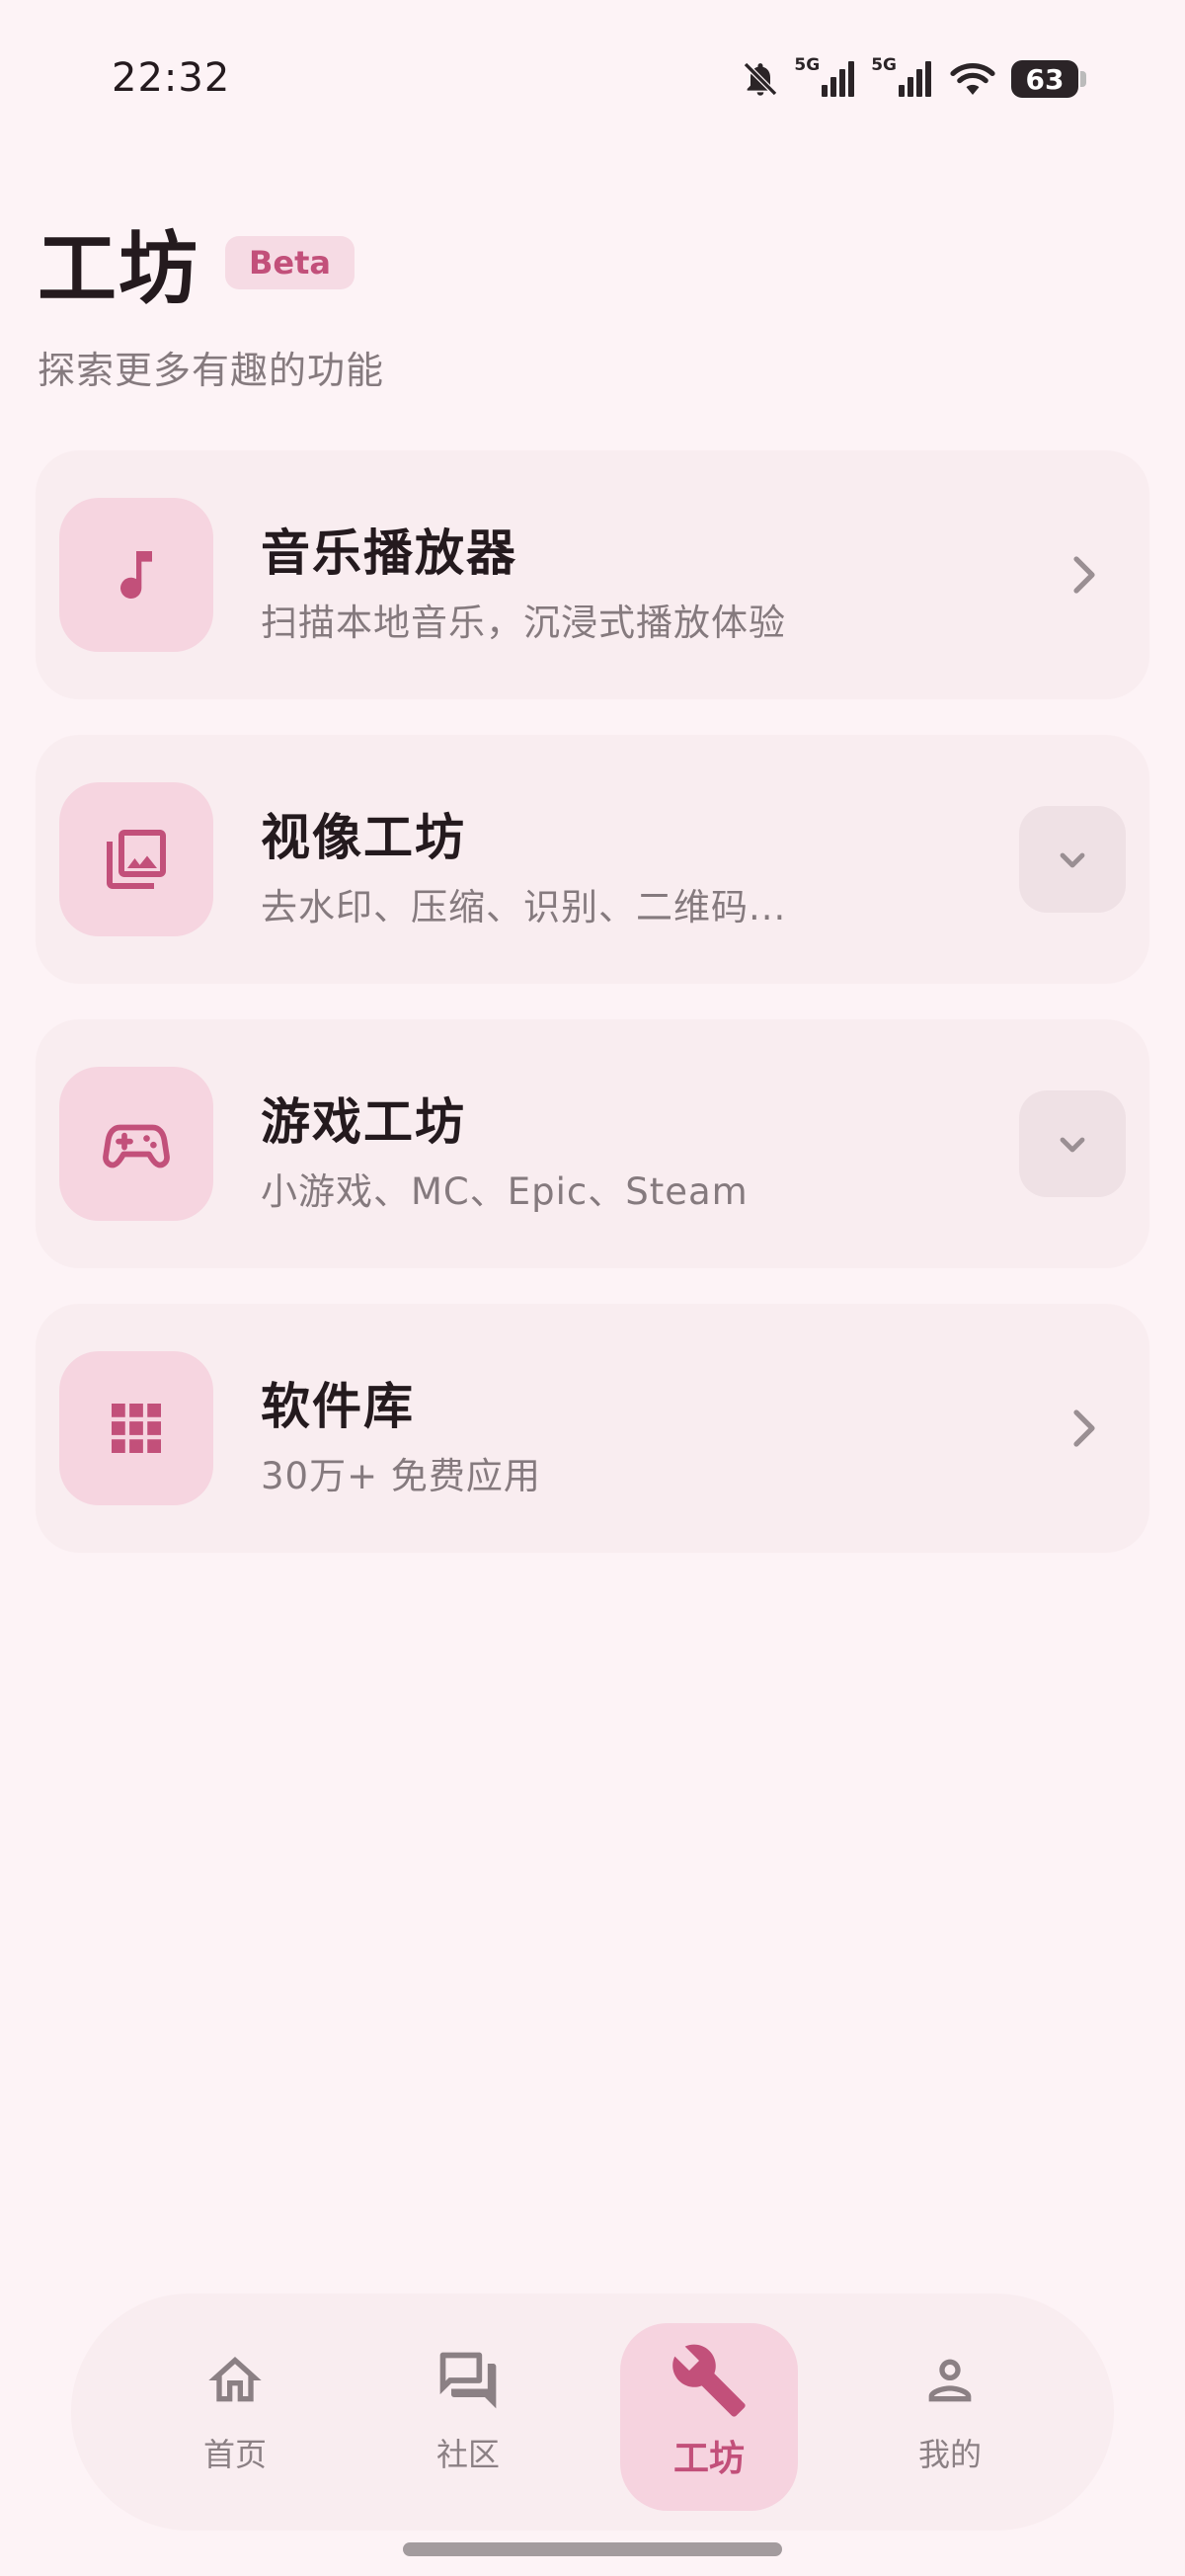 The height and width of the screenshot is (2576, 1185). I want to click on page-title: 工坊, so click(119, 269).